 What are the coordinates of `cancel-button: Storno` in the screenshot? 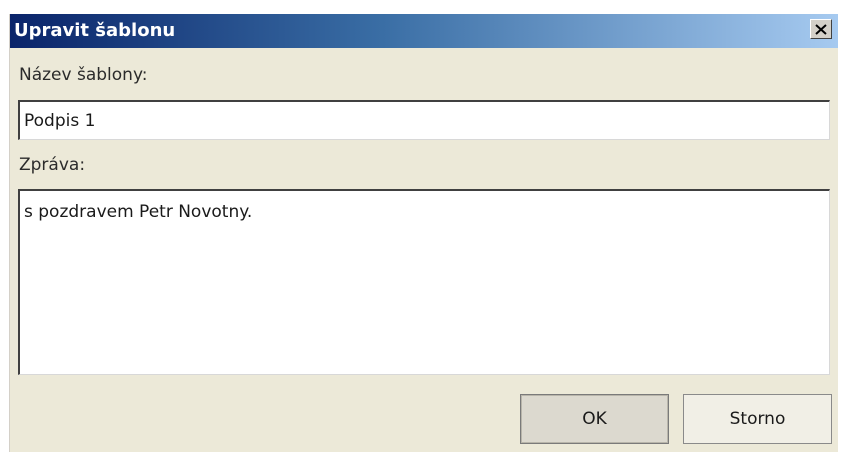 It's located at (757, 419).